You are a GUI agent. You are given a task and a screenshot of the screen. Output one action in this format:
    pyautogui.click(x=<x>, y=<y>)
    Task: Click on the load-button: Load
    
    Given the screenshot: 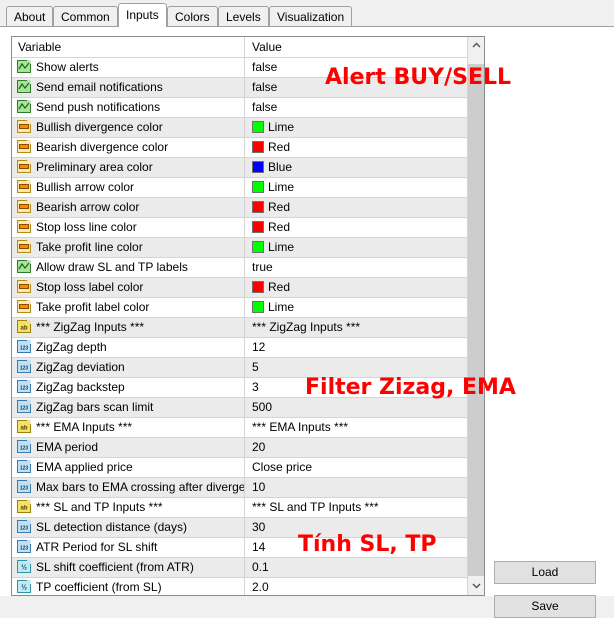 What is the action you would take?
    pyautogui.click(x=545, y=572)
    